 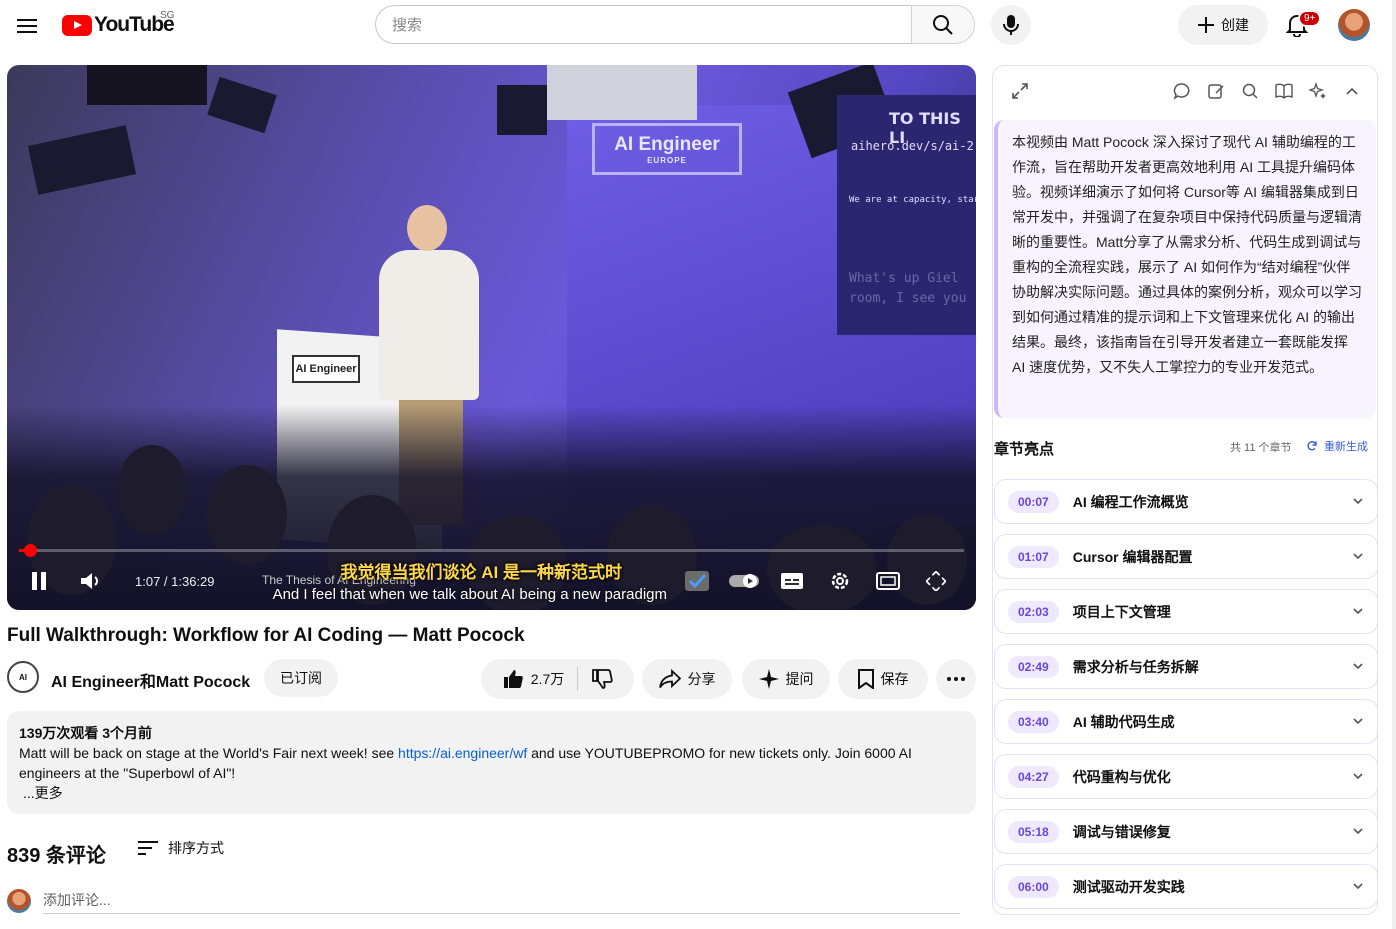 I want to click on theater-mode-button, so click(x=888, y=581).